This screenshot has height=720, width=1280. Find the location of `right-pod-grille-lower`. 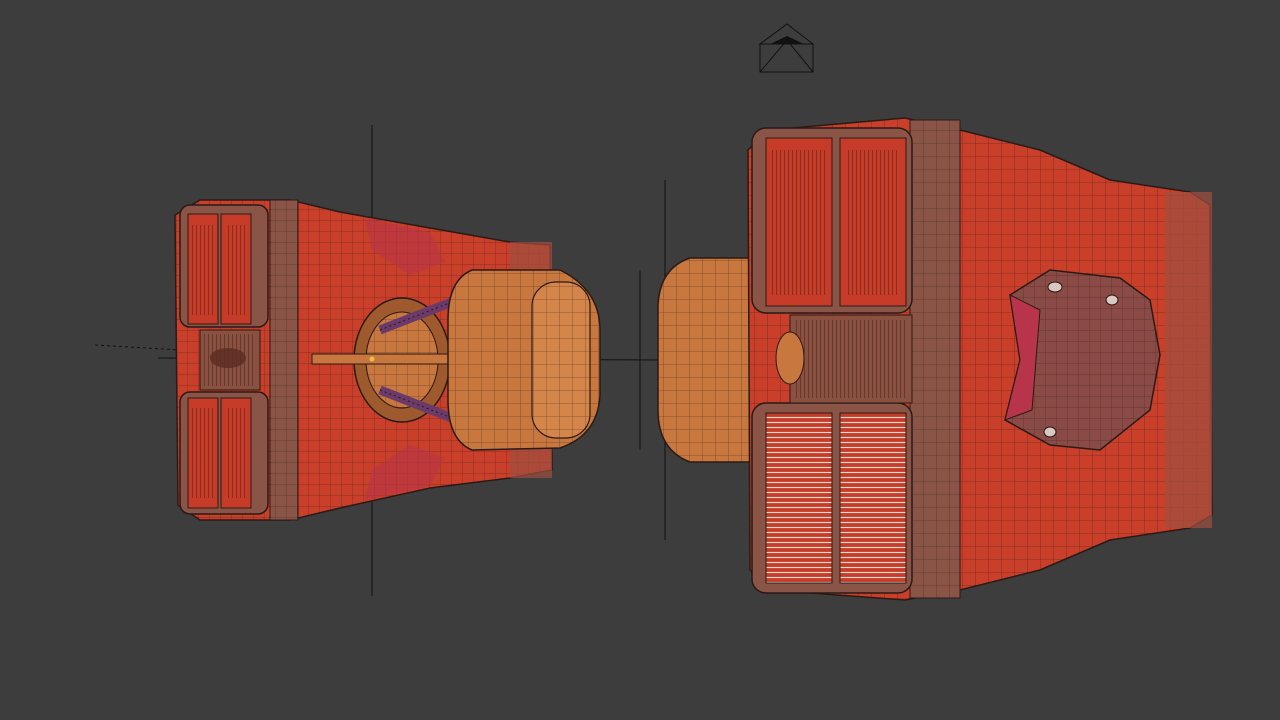

right-pod-grille-lower is located at coordinates (832, 498).